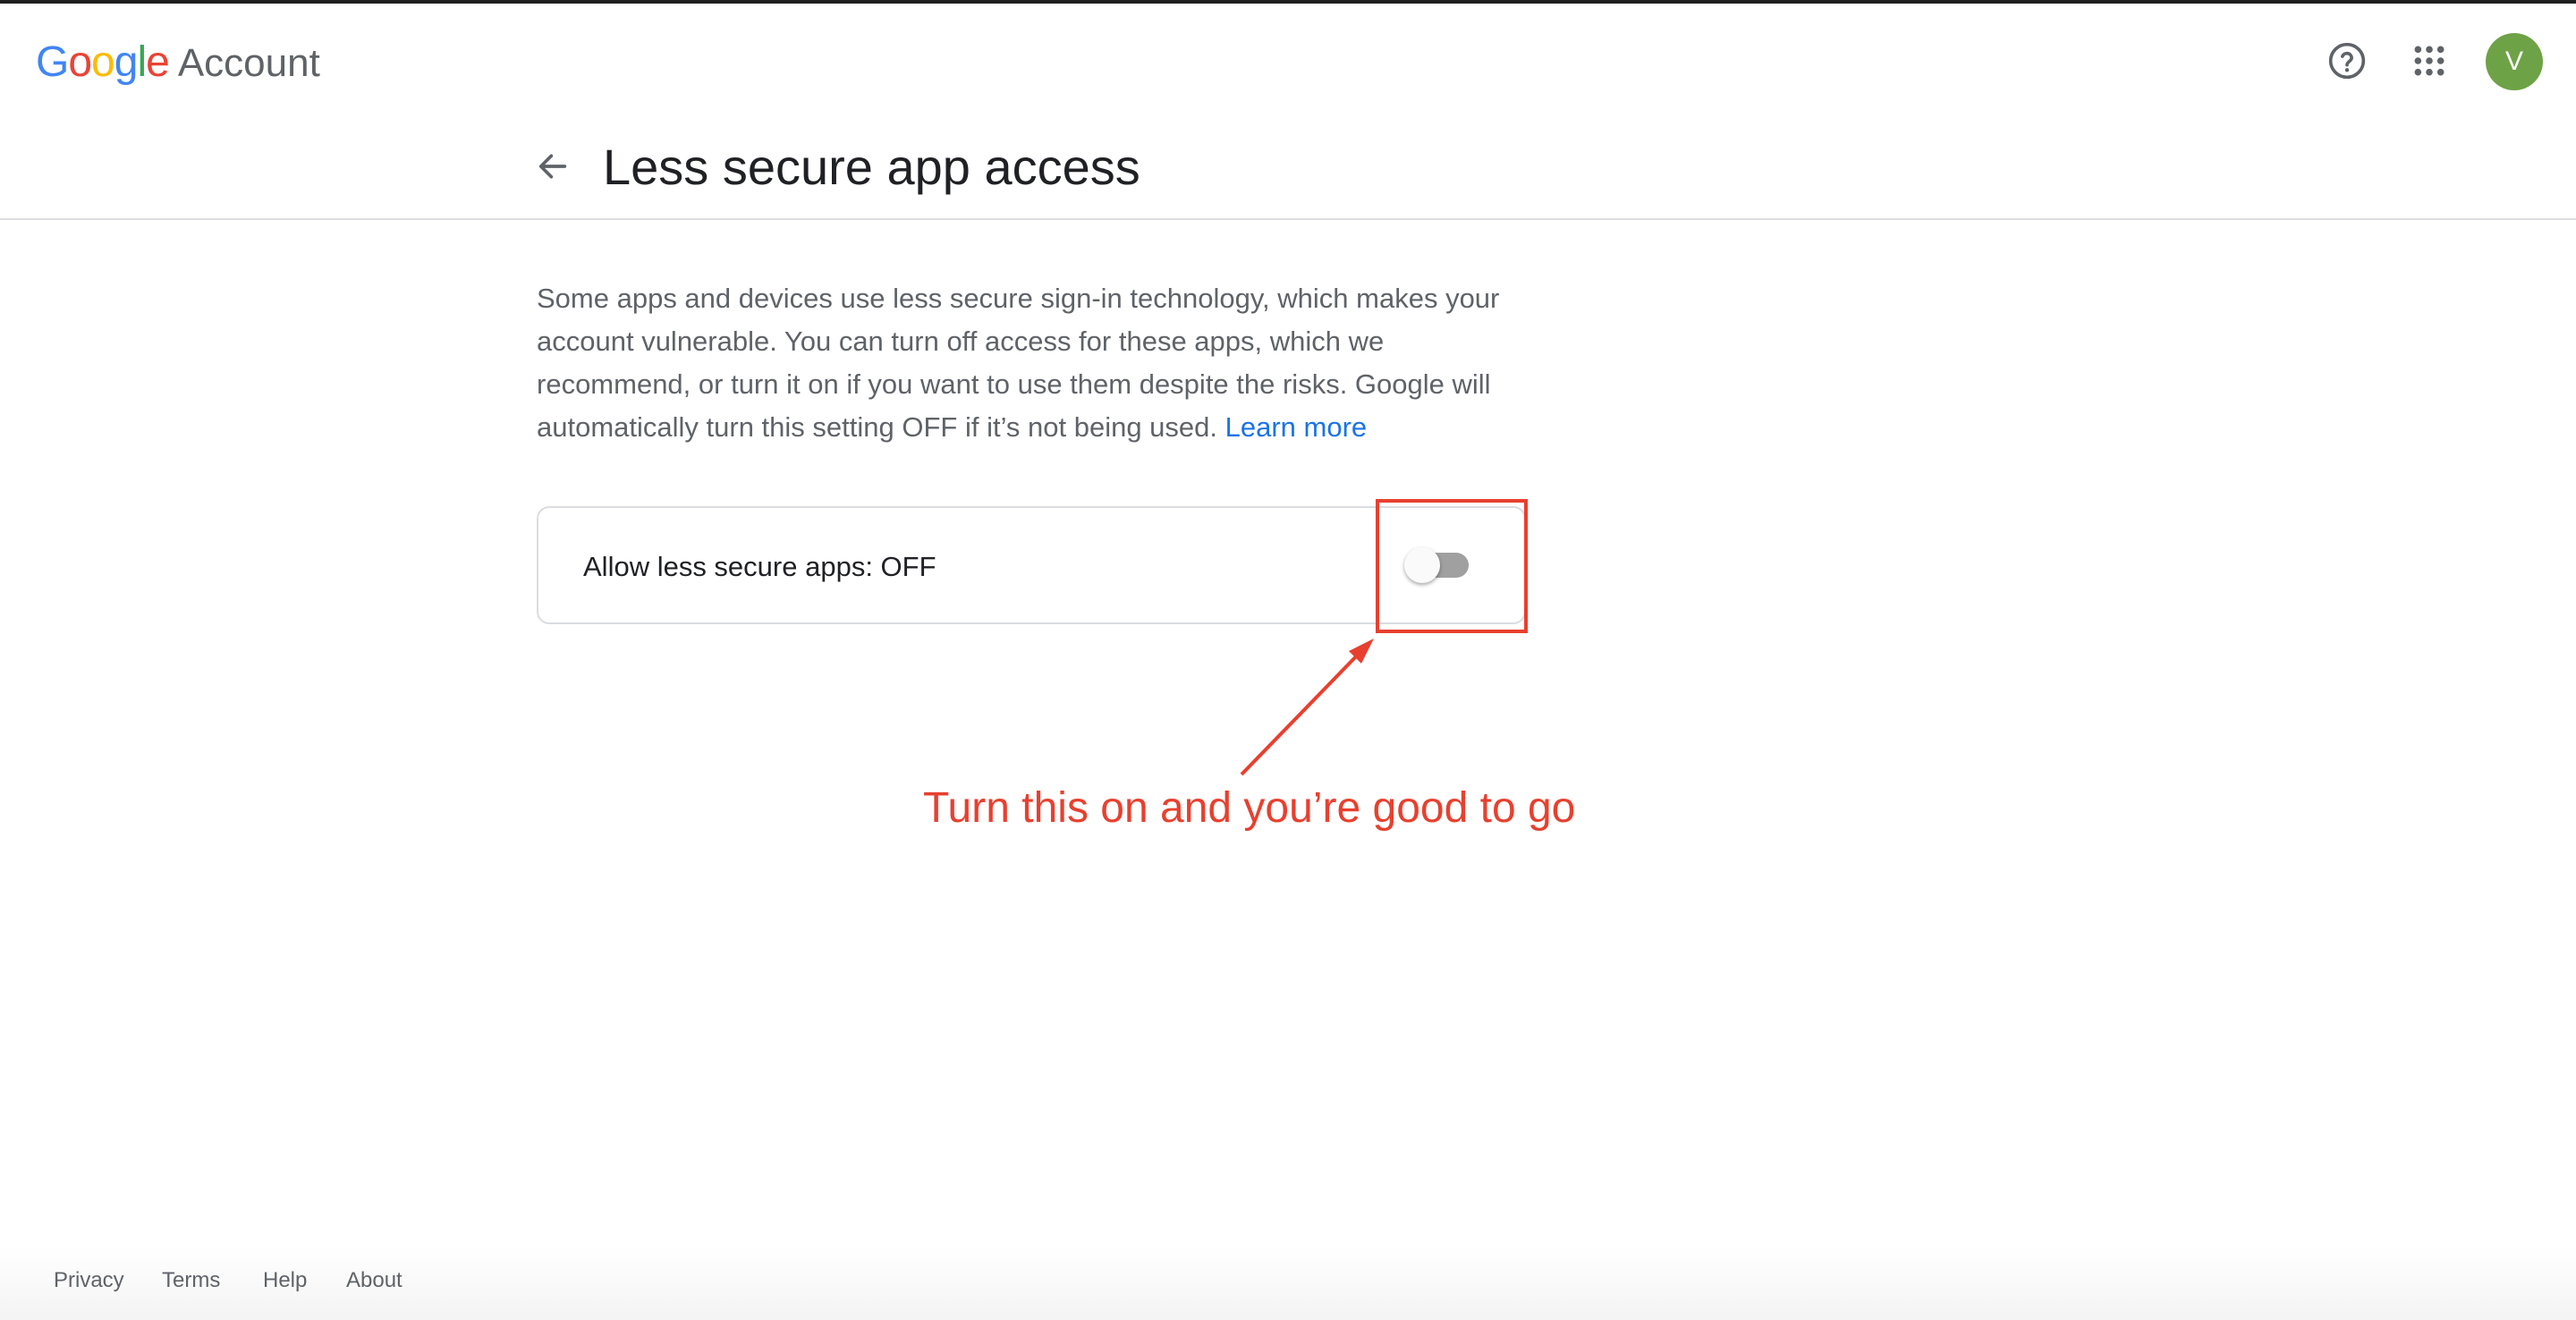 This screenshot has height=1320, width=2576. I want to click on account-avatar: V, so click(2514, 61).